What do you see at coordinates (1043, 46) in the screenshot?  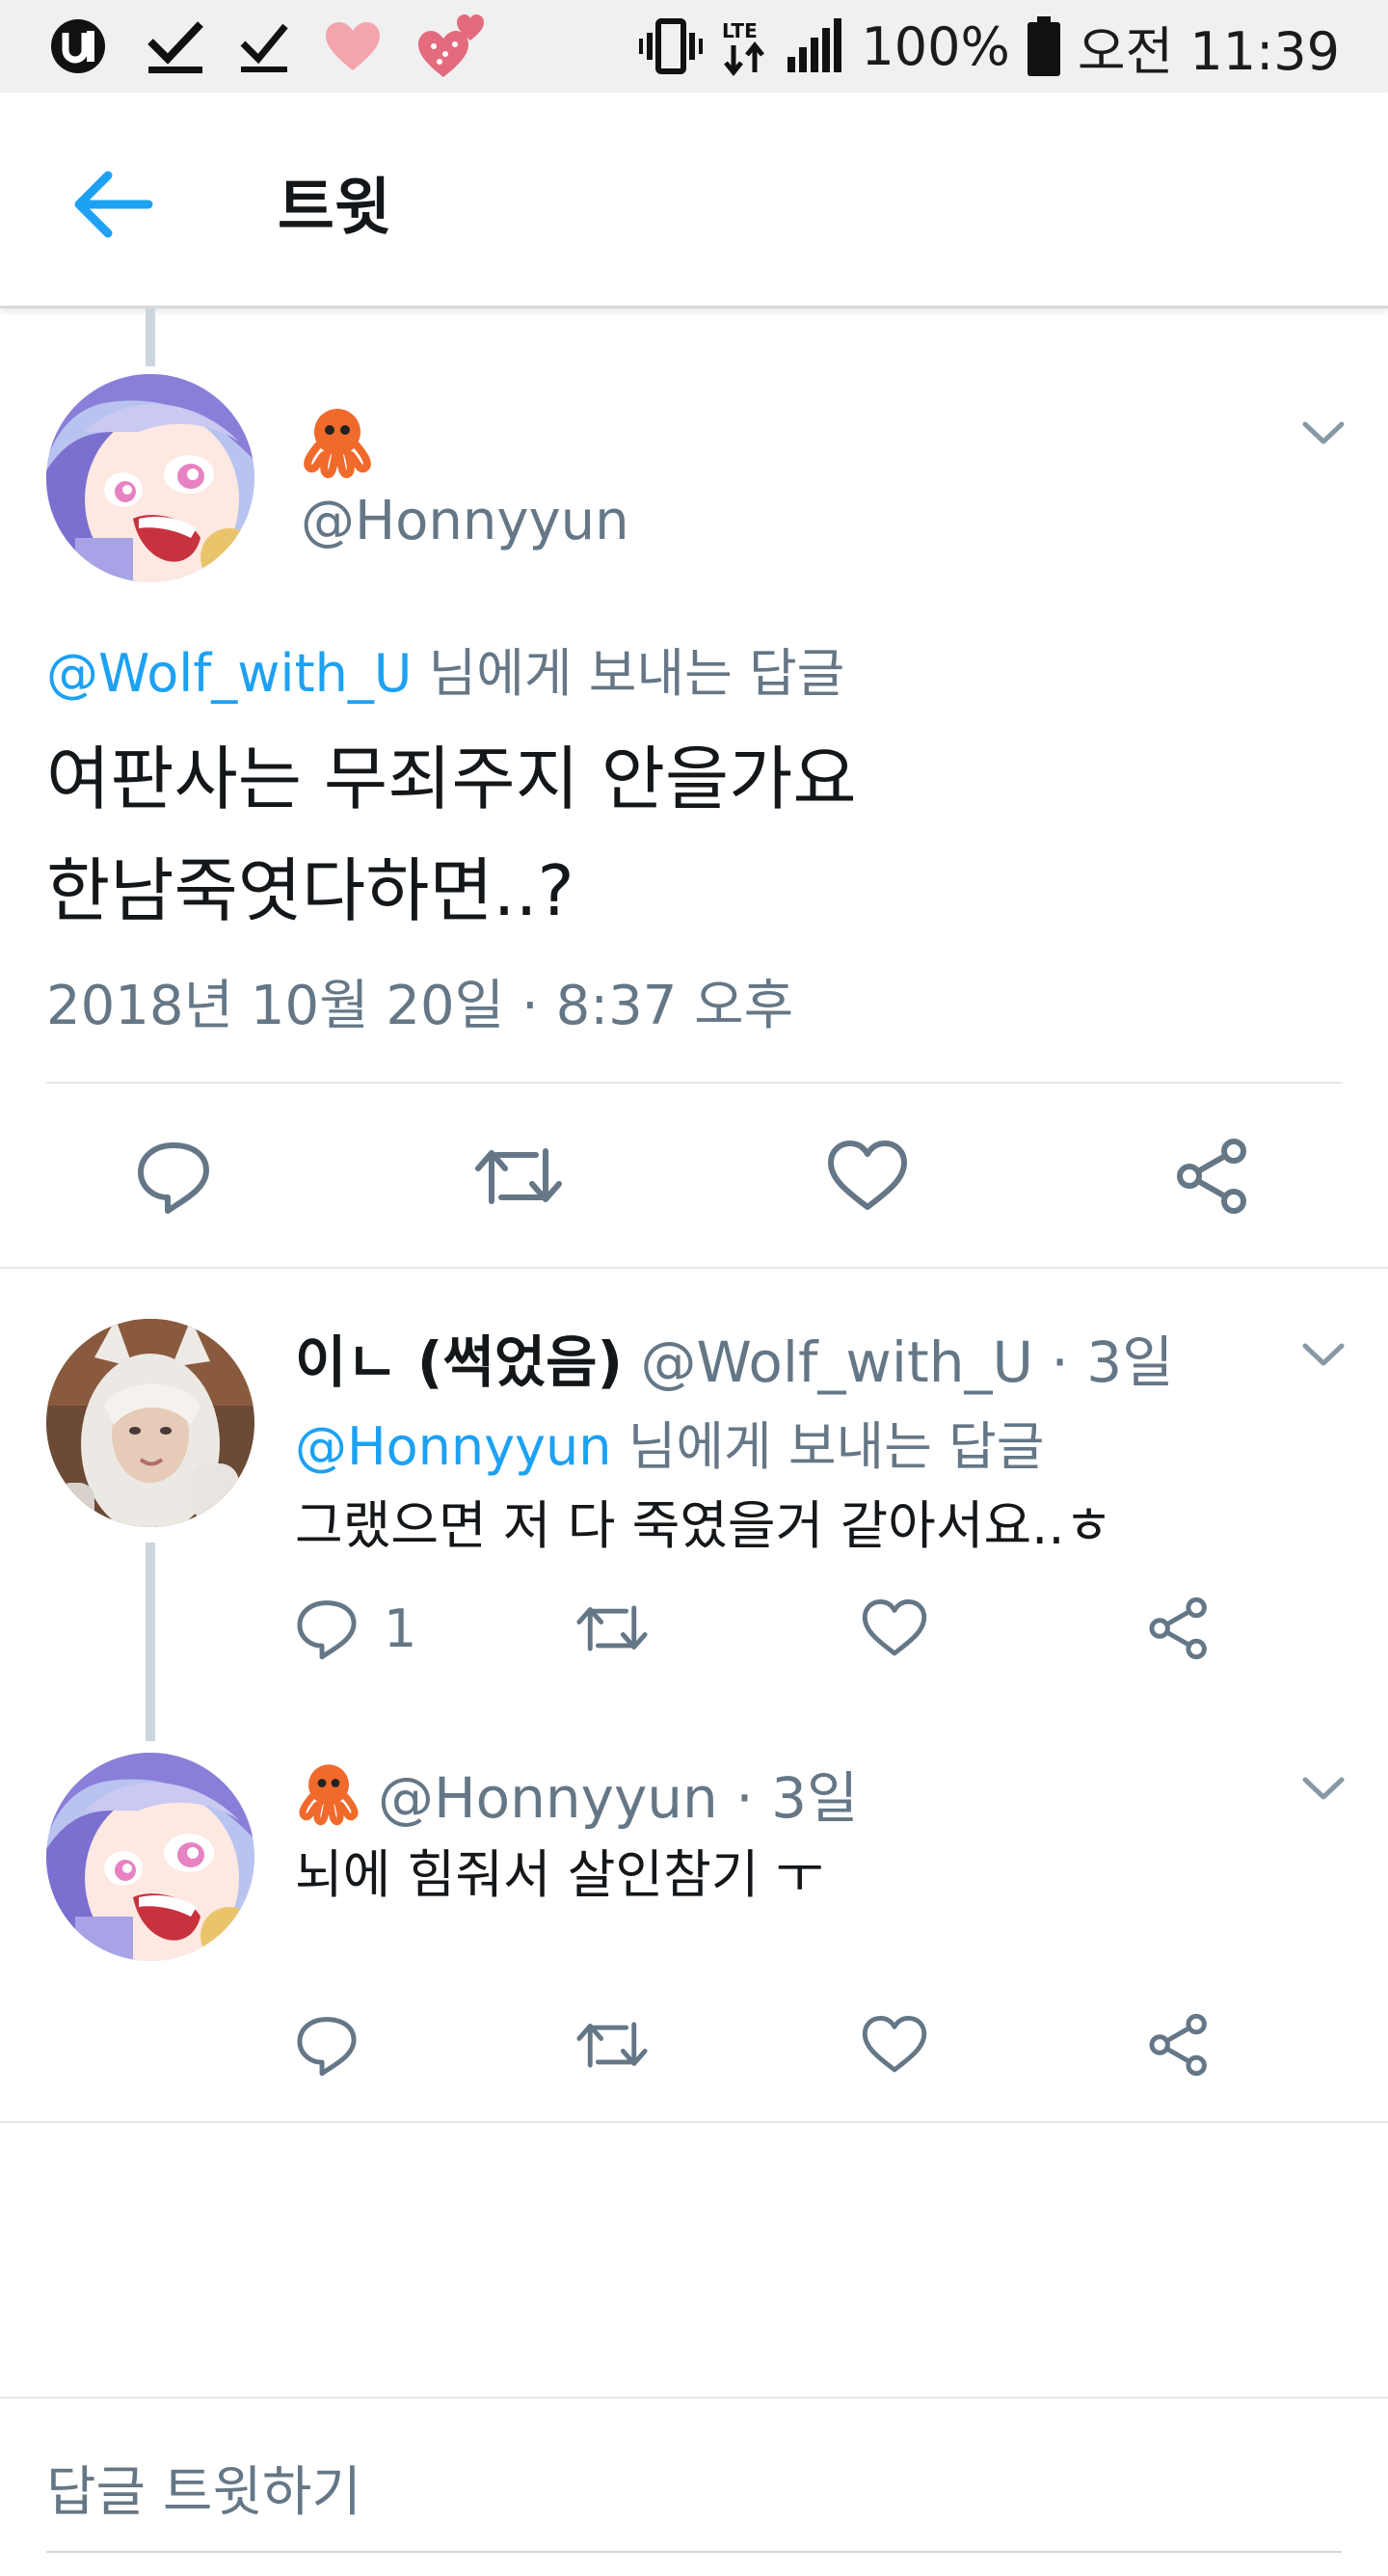 I see `battery-icon` at bounding box center [1043, 46].